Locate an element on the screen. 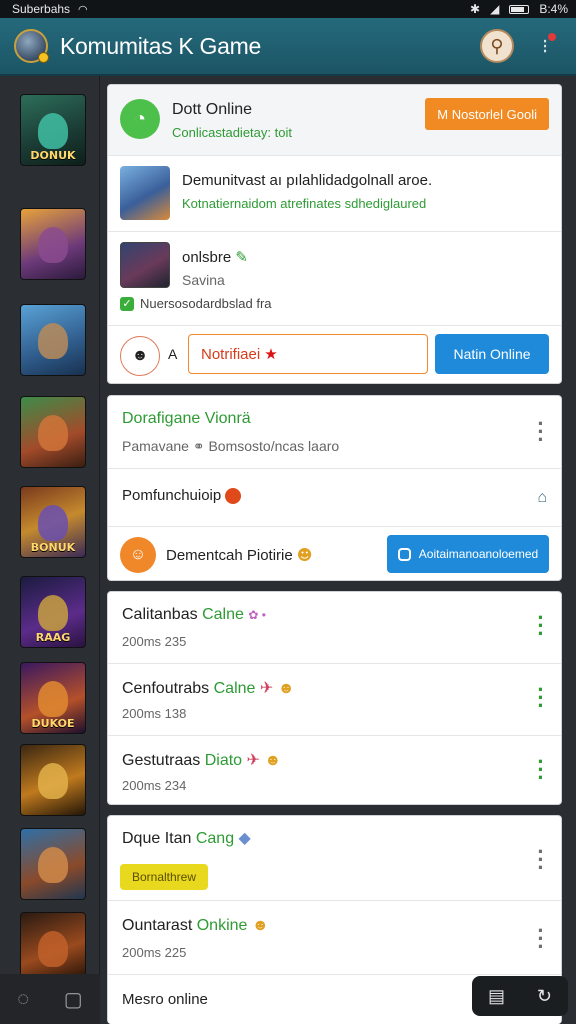 Image resolution: width=576 pixels, height=1024 pixels. star-icon: ★ is located at coordinates (271, 354).